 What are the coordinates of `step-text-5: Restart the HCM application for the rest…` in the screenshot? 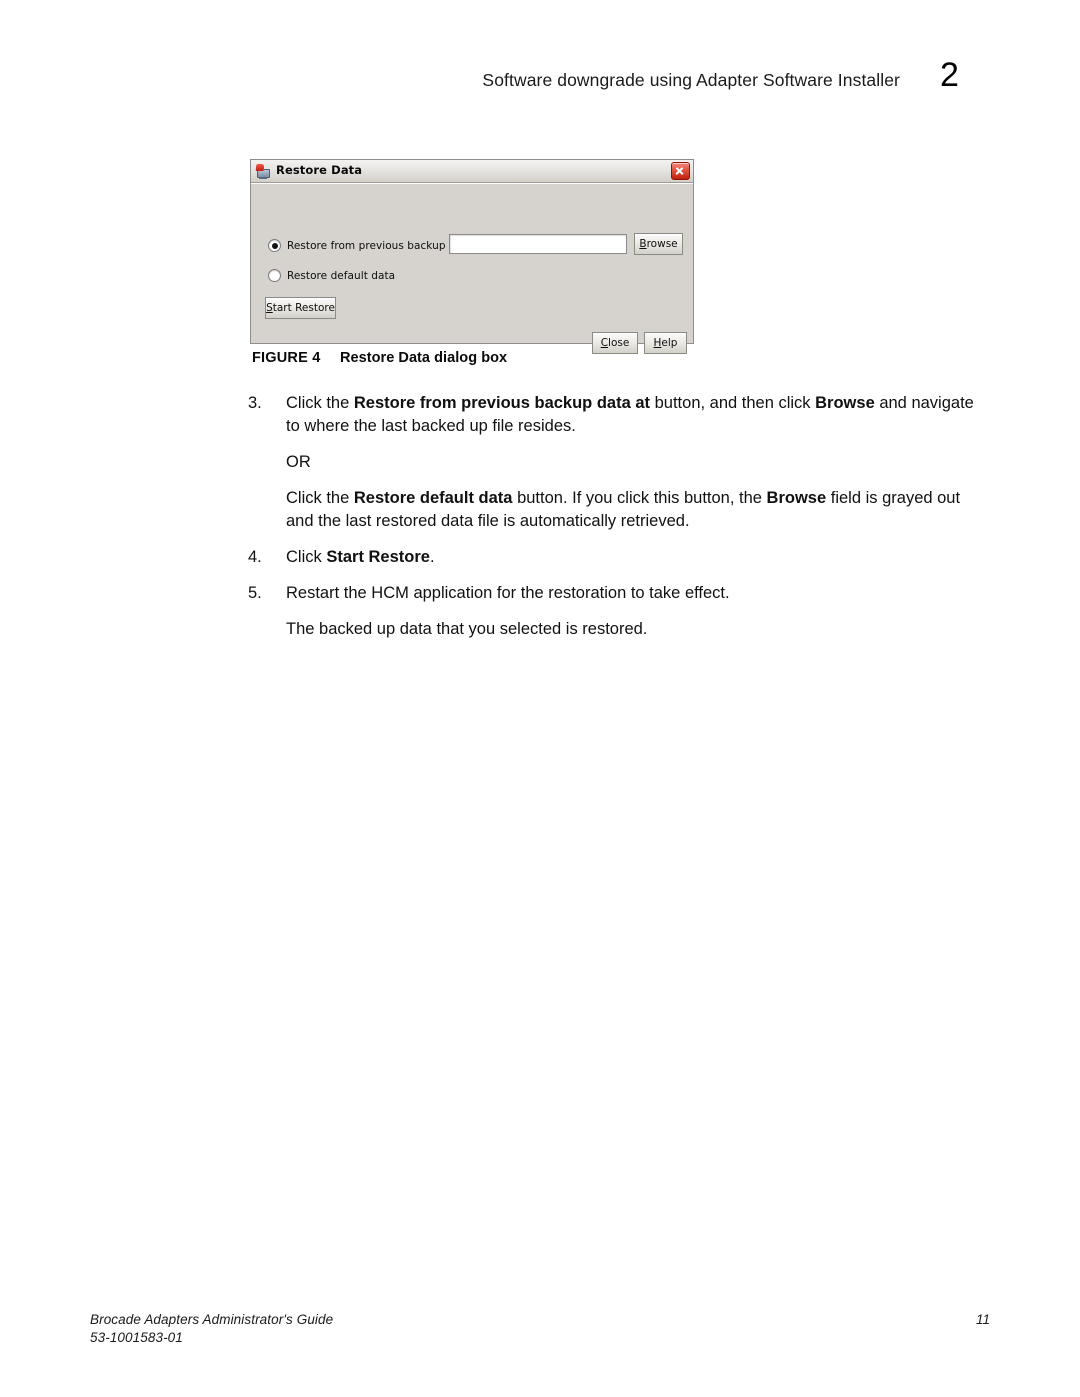 It's located at (508, 593).